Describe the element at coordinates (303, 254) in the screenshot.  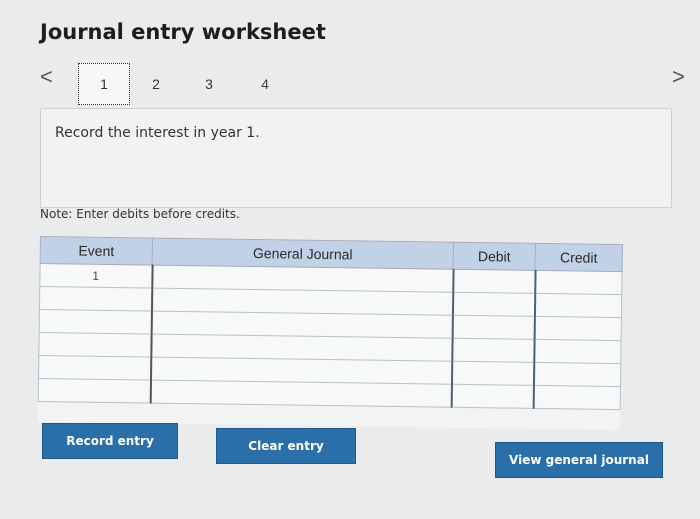
I see `column-header-general-journal: General Journal` at that location.